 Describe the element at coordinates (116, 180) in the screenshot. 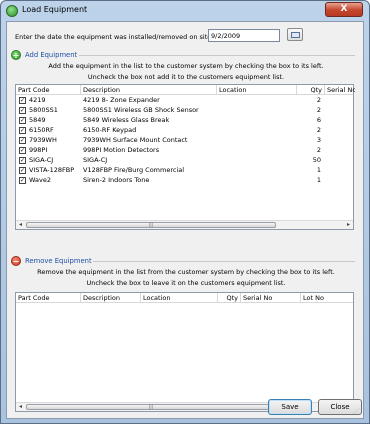

I see `description-cell: Siren-2 Indoors Tone` at that location.